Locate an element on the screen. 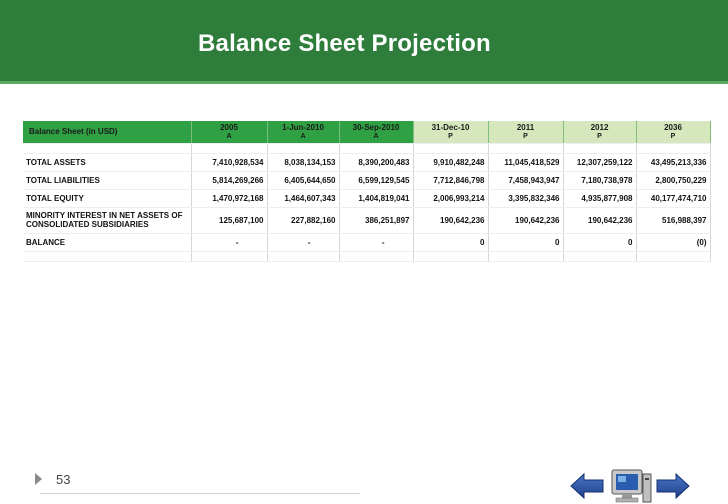  table-cell: 12,307,259,122 is located at coordinates (600, 162).